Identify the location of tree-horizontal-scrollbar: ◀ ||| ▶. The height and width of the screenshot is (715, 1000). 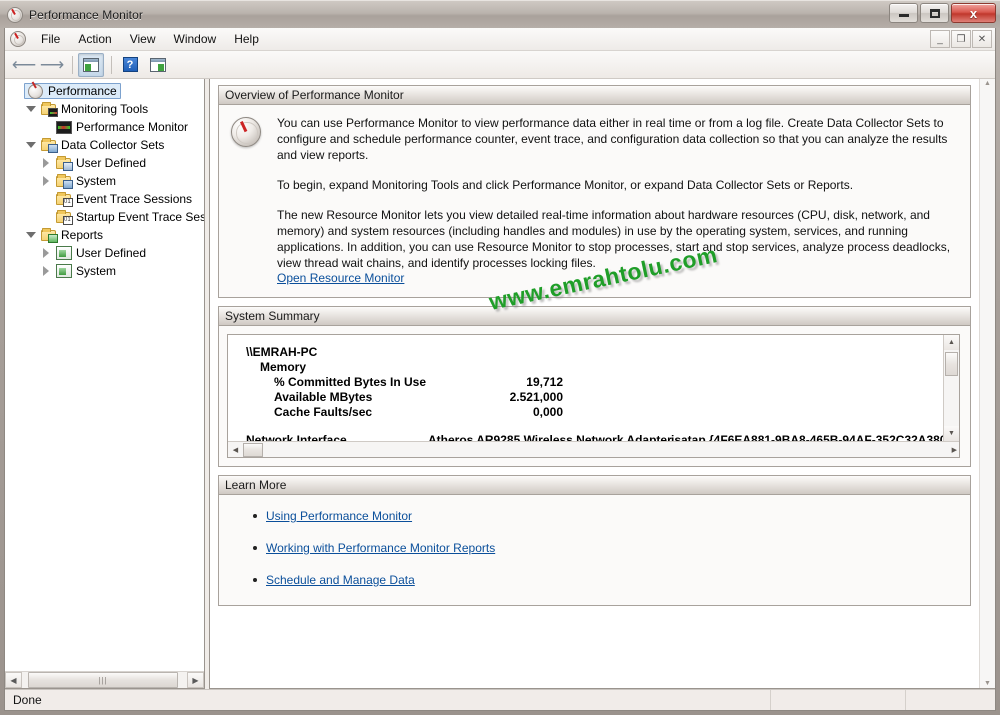
(104, 679).